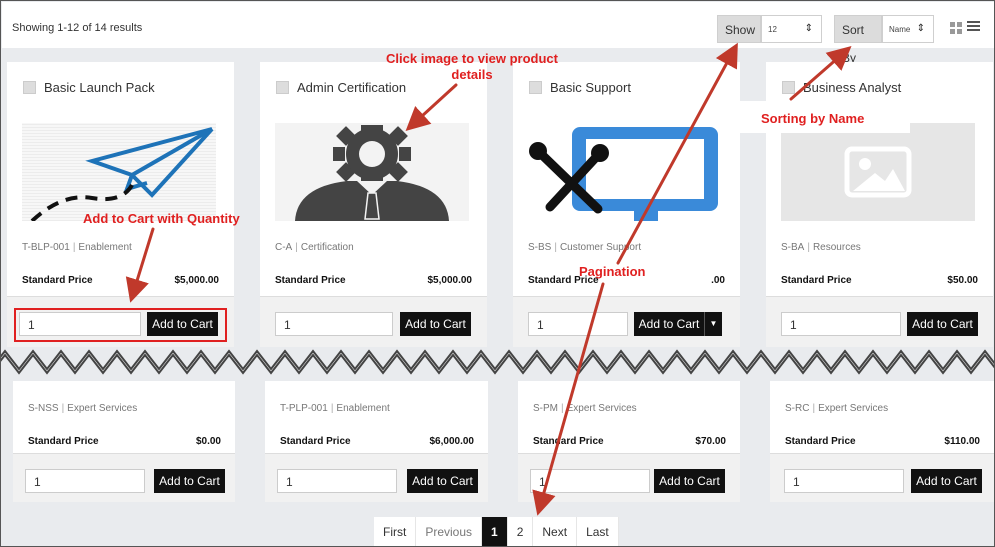 The image size is (995, 547). Describe the element at coordinates (713, 324) in the screenshot. I see `cart-options-dropdown: ▼` at that location.